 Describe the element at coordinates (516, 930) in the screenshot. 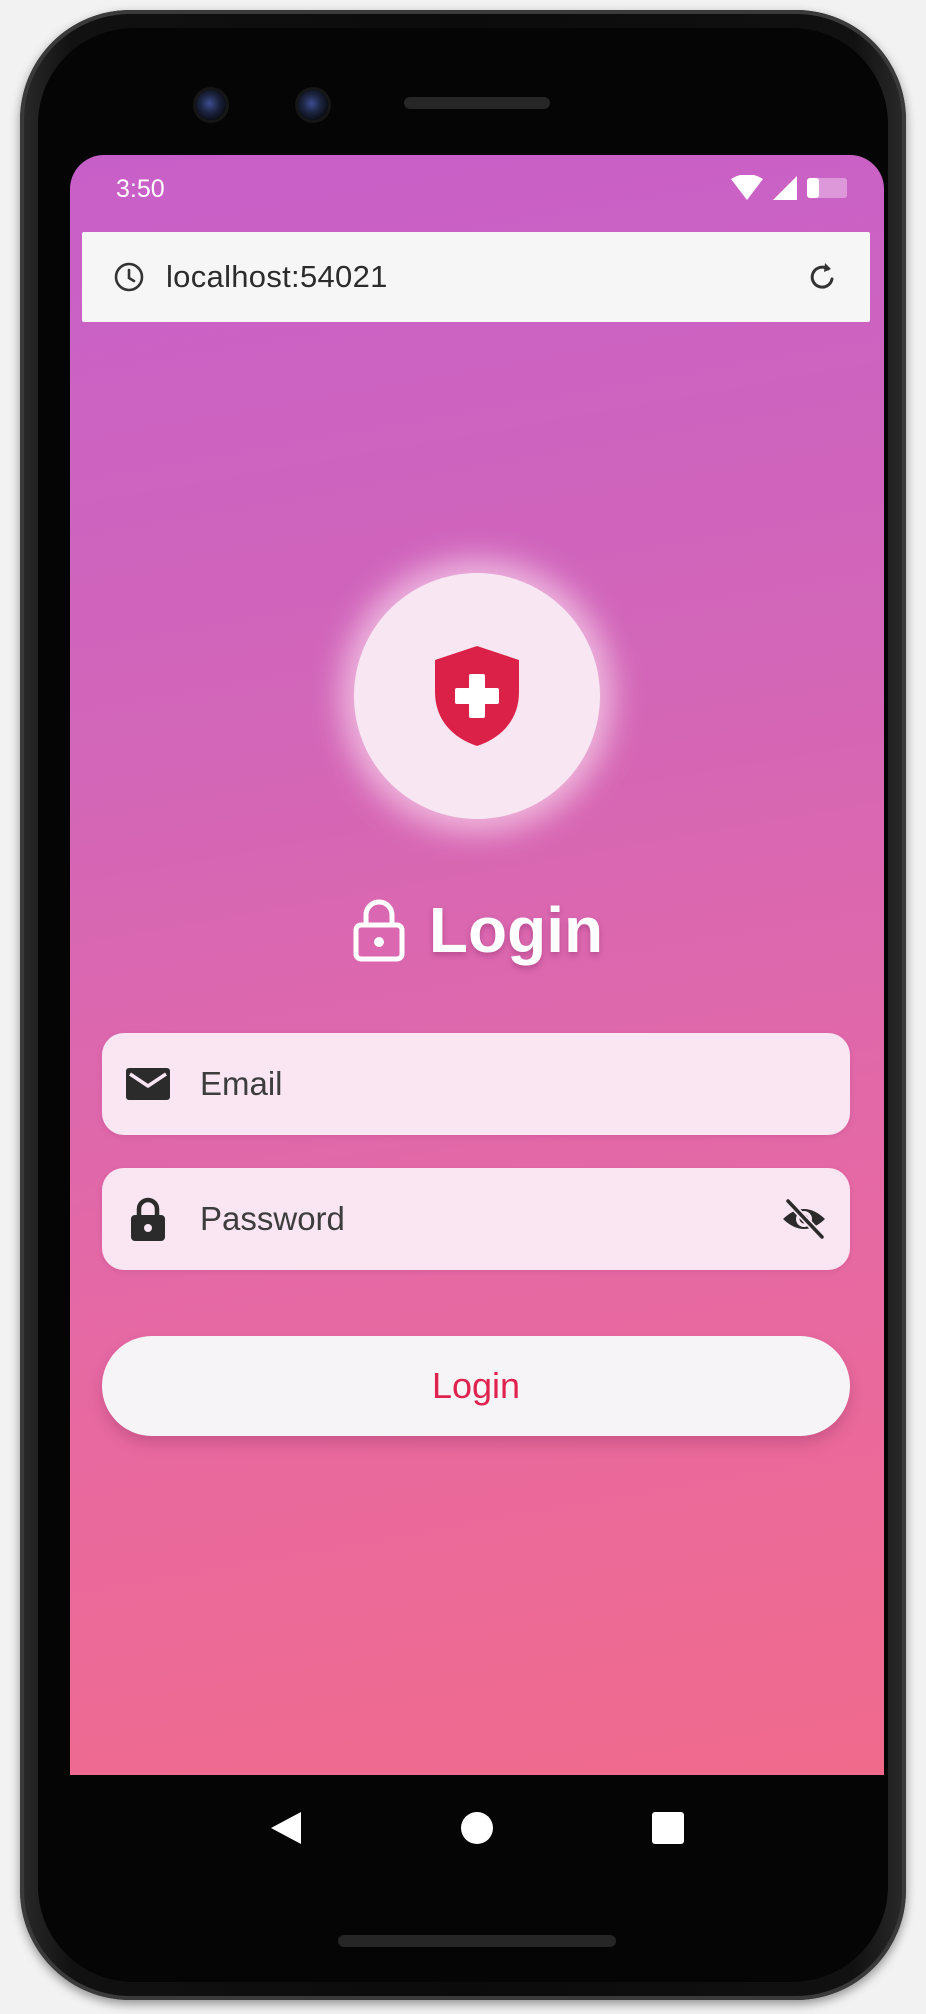

I see `login-title: Login` at that location.